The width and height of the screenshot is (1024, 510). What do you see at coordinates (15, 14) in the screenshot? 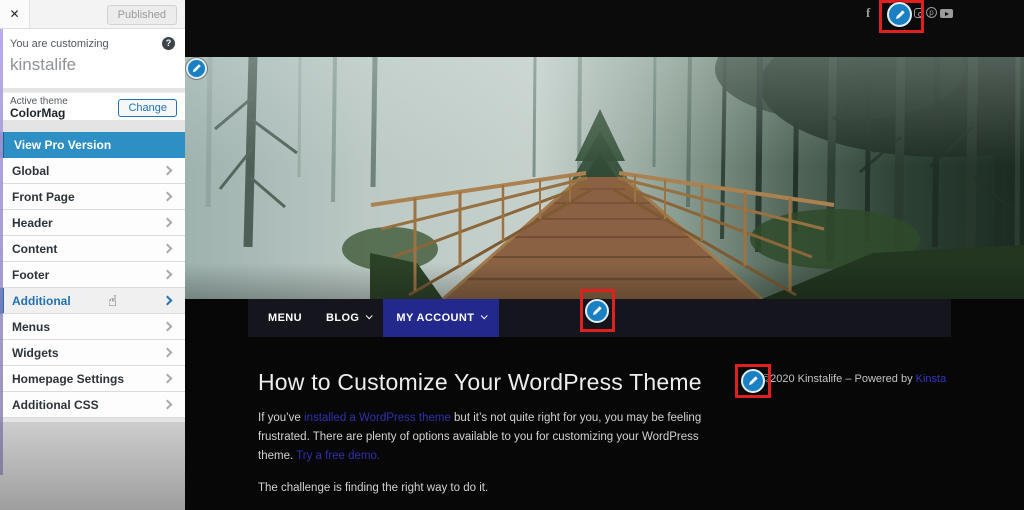
I see `close-icon: ✕` at bounding box center [15, 14].